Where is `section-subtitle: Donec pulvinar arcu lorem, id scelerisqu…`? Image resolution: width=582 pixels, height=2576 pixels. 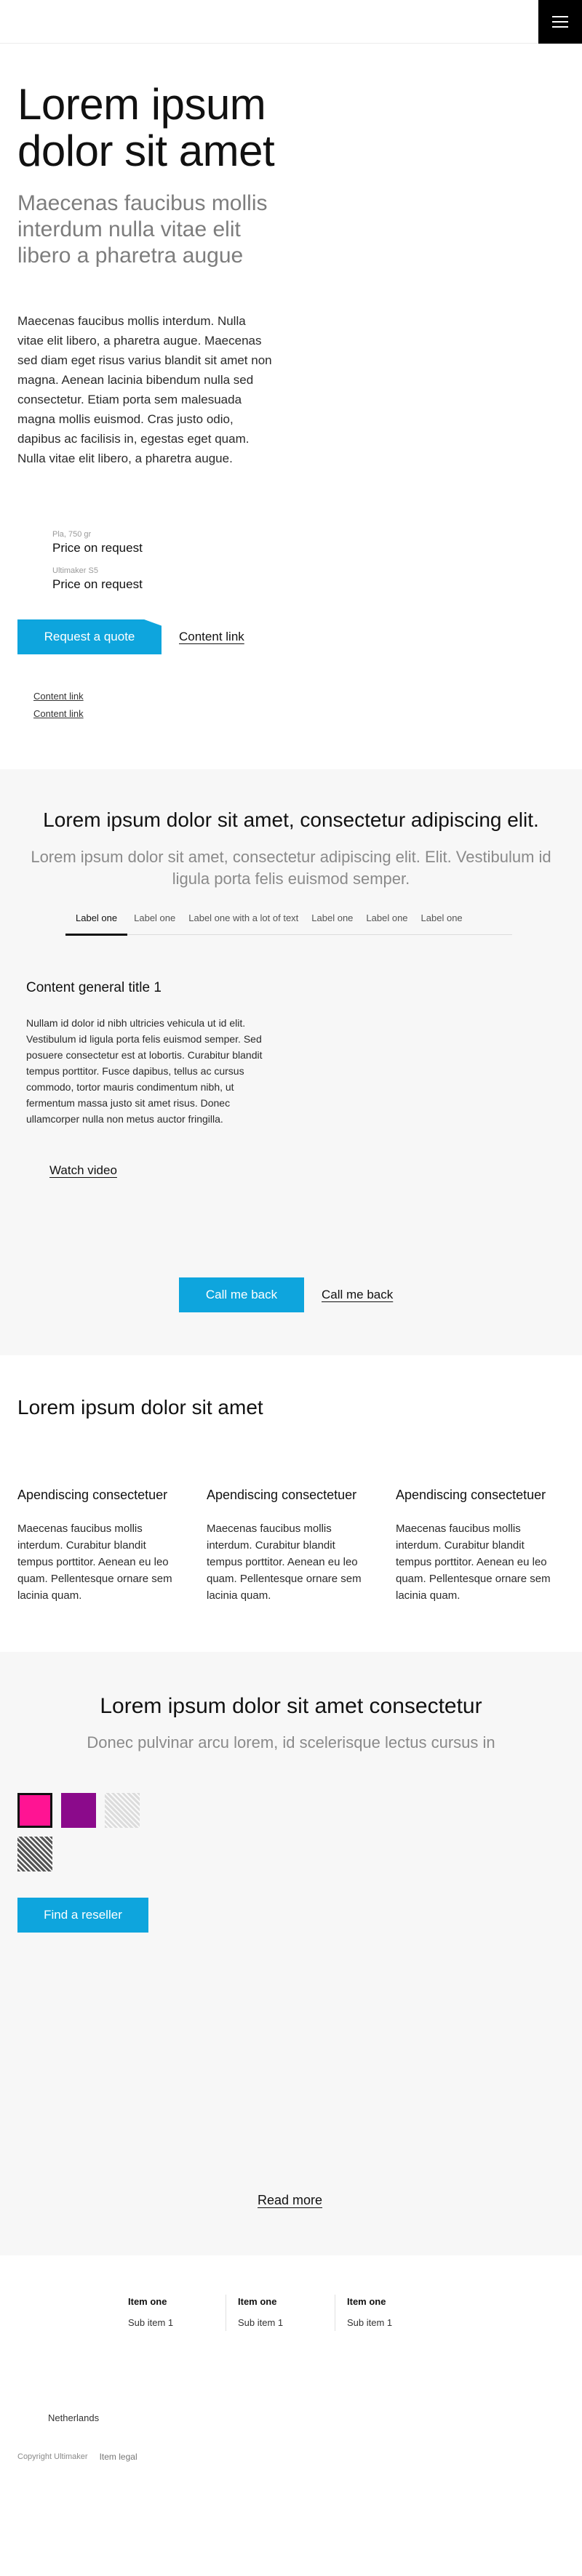
section-subtitle: Donec pulvinar arcu lorem, id scelerisqu… is located at coordinates (291, 1743).